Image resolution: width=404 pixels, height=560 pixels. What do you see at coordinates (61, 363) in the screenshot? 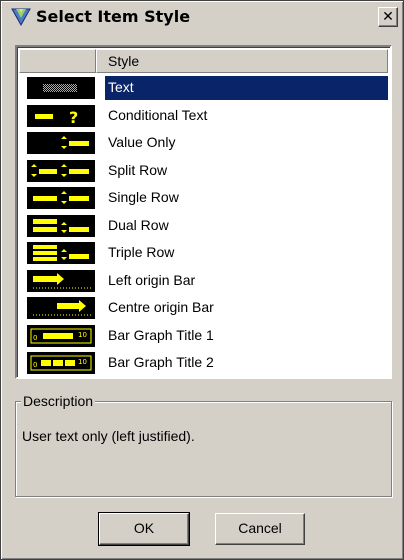
I see `bar-graph-title-2-icon: 0 10` at bounding box center [61, 363].